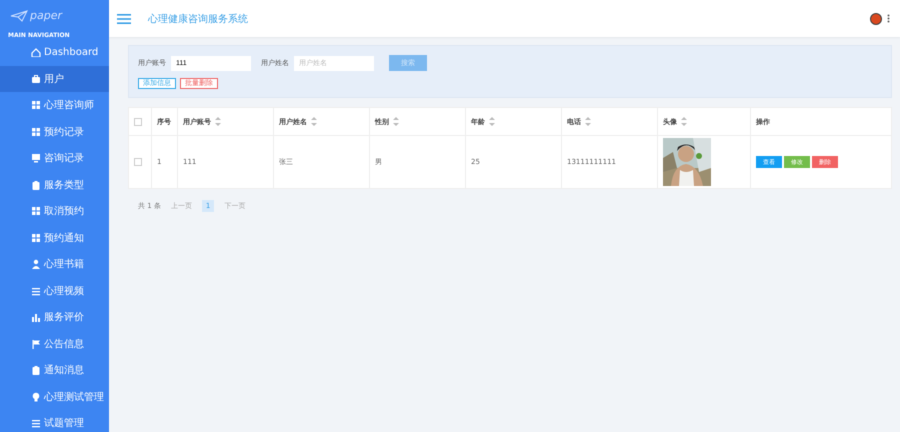 This screenshot has width=900, height=432. What do you see at coordinates (54, 79) in the screenshot?
I see `nav-item: 用户` at bounding box center [54, 79].